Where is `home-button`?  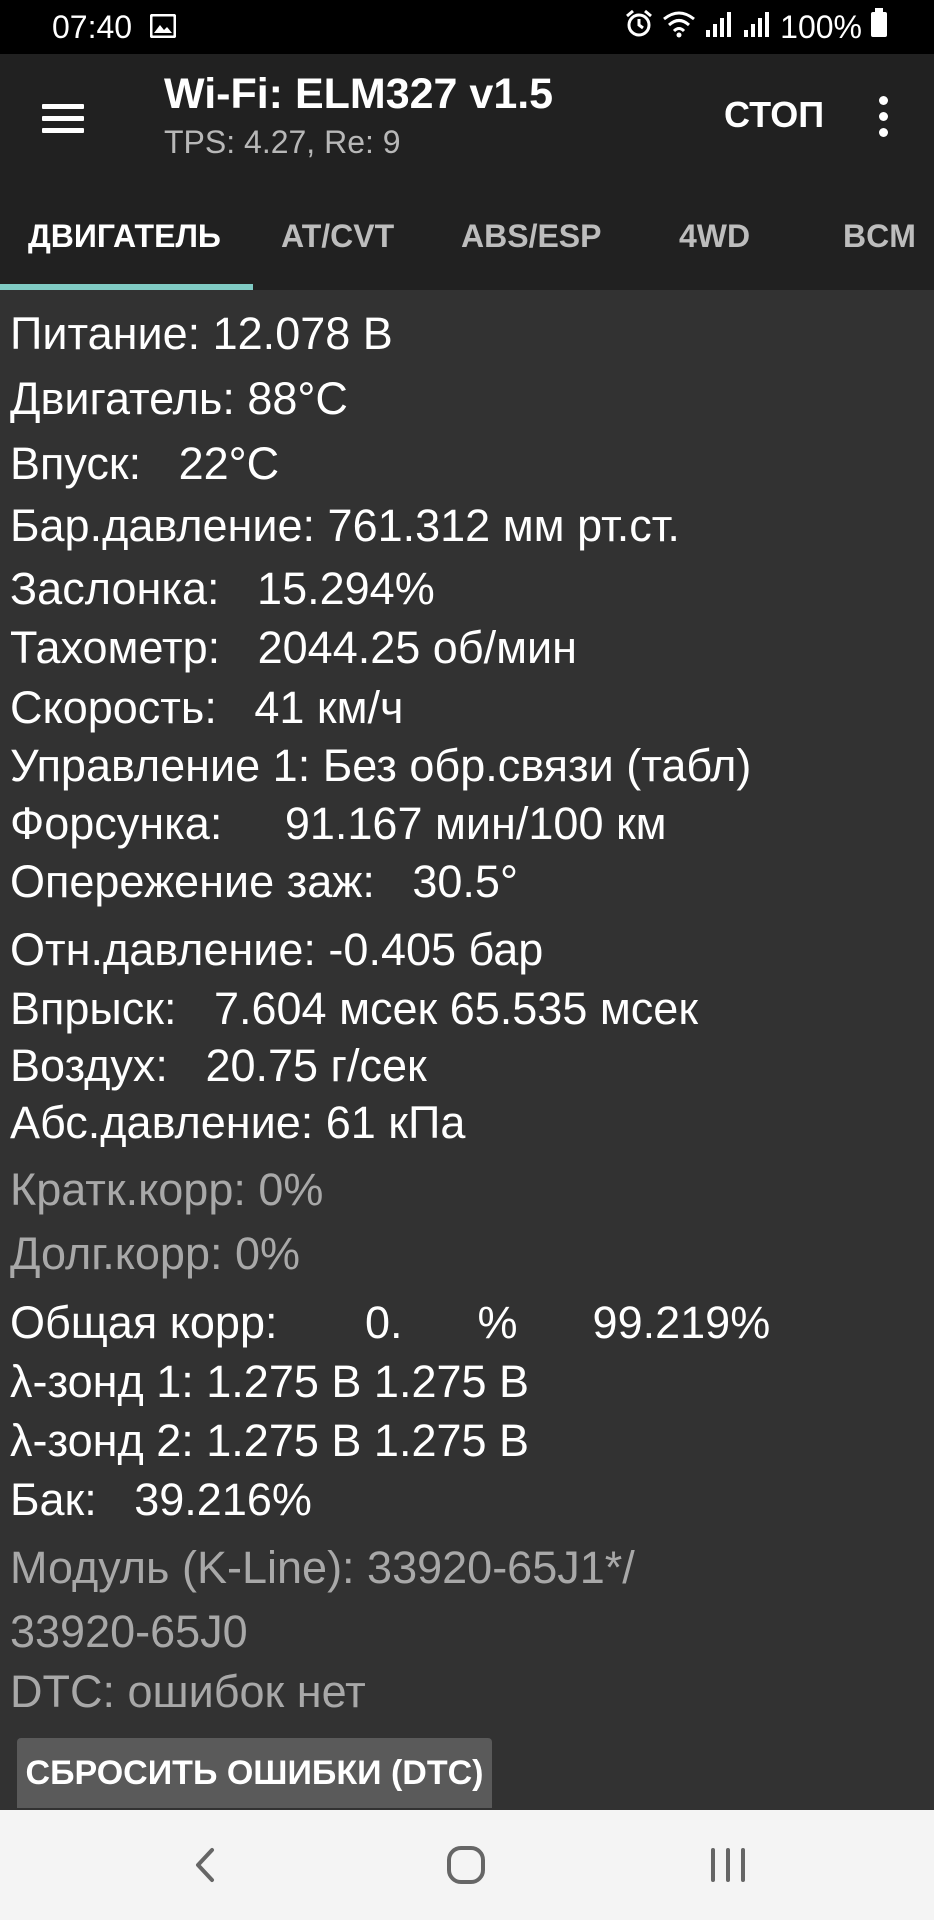
home-button is located at coordinates (466, 1865).